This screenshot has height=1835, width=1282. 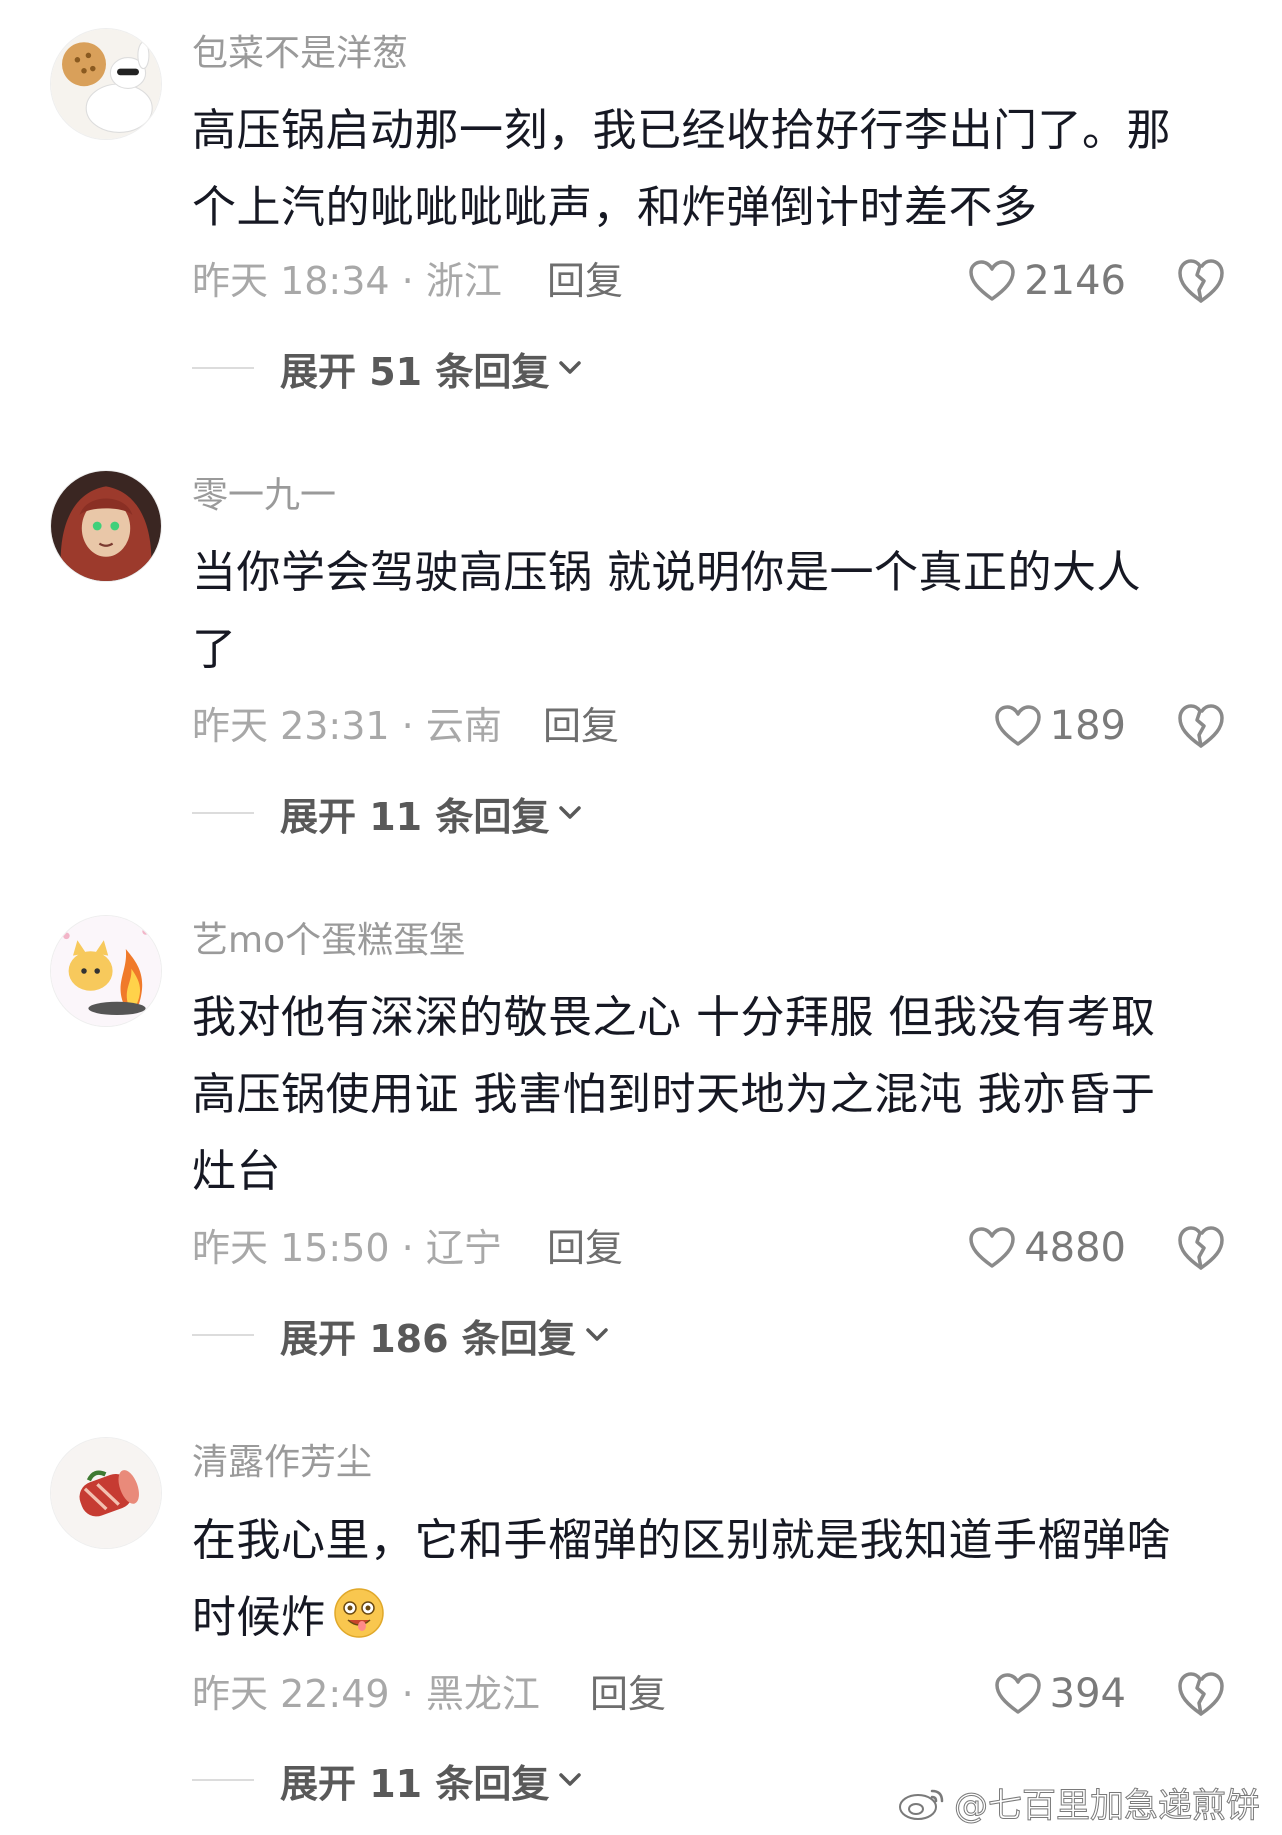 I want to click on time-location: 昨天 18:34 · 浙江, so click(x=347, y=281).